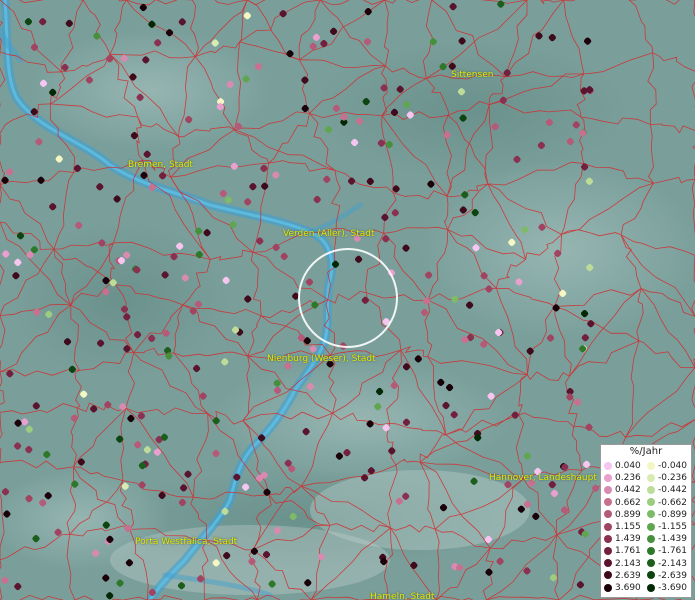 Image resolution: width=695 pixels, height=600 pixels. What do you see at coordinates (628, 527) in the screenshot?
I see `legend-label: 1.155` at bounding box center [628, 527].